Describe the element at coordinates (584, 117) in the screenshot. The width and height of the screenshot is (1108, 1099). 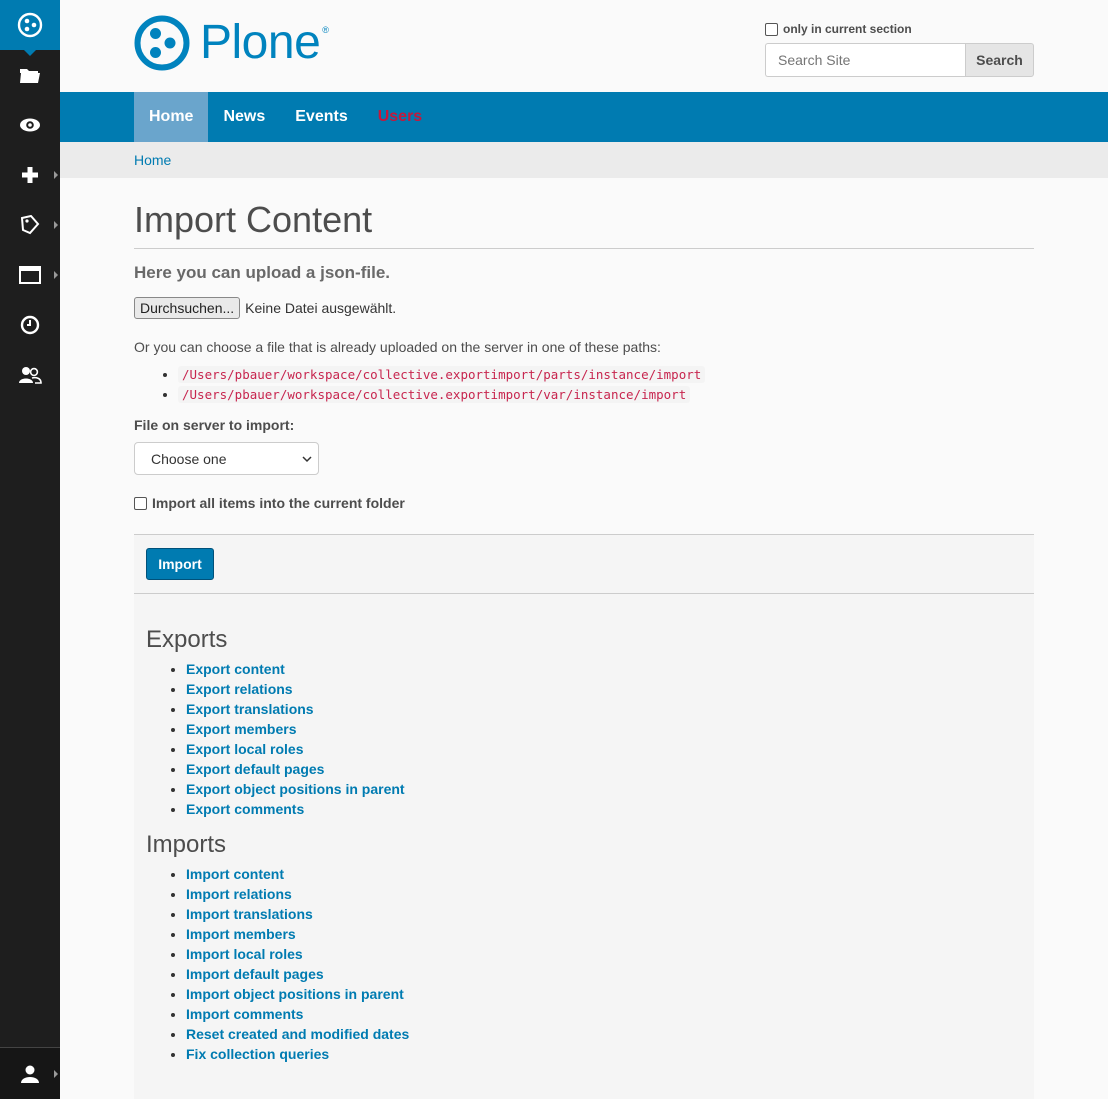
I see `global-navigation: Home News Events Users` at that location.